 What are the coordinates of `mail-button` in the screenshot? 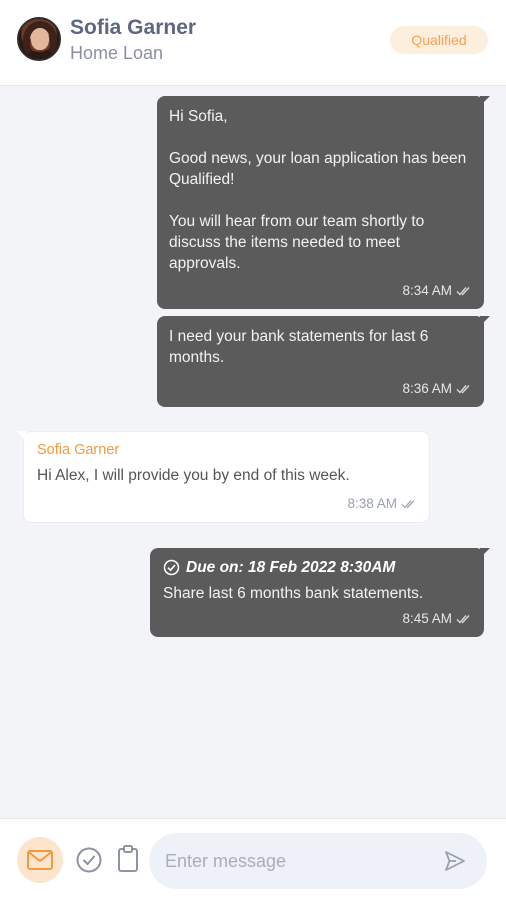 It's located at (40, 860).